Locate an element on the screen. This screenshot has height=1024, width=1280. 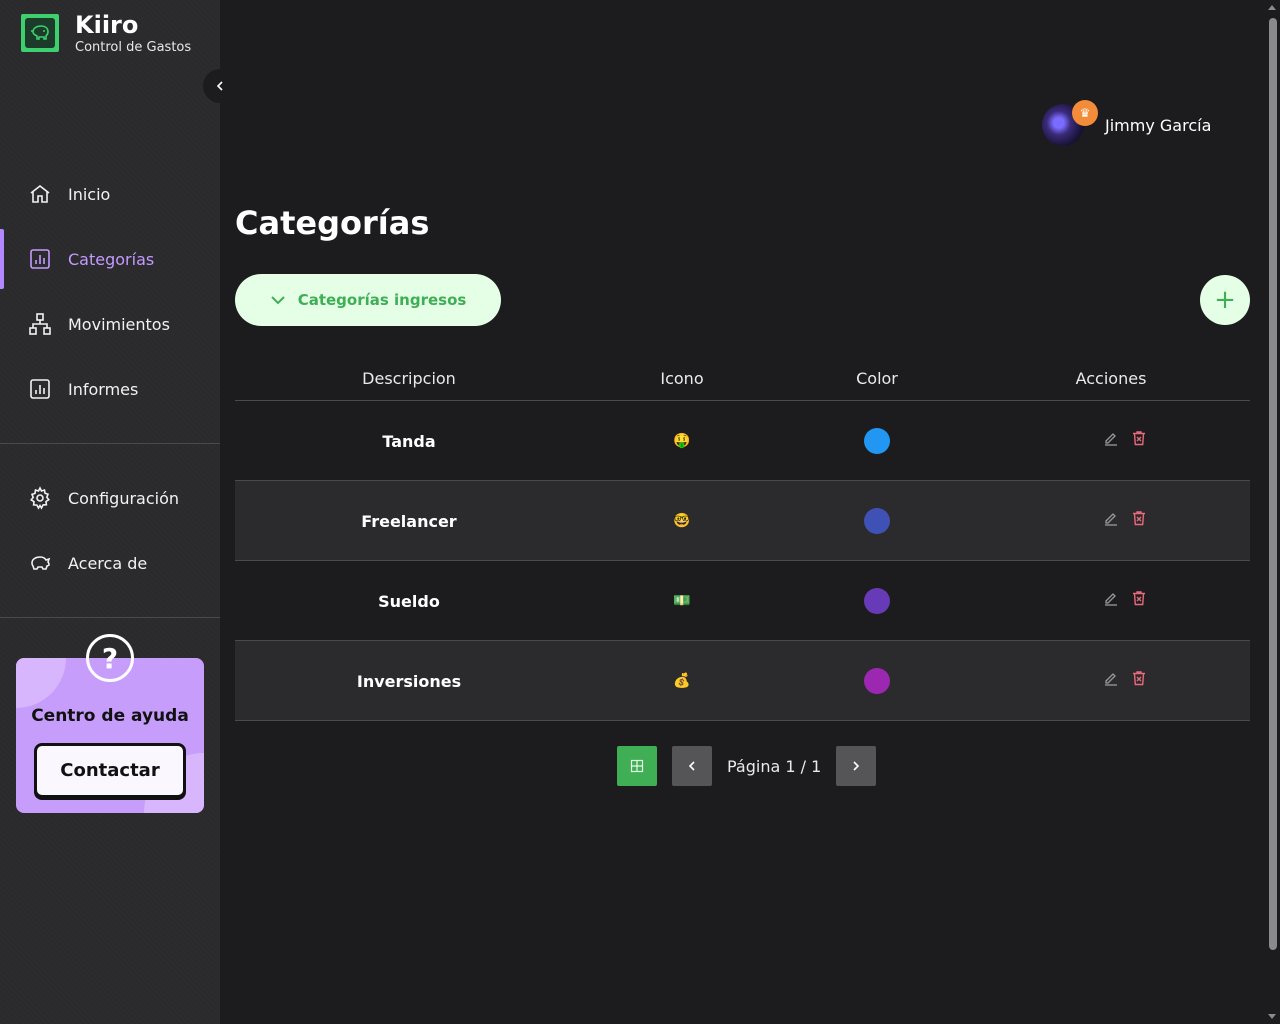
table-row: Freelancer 🤓 is located at coordinates (742, 521).